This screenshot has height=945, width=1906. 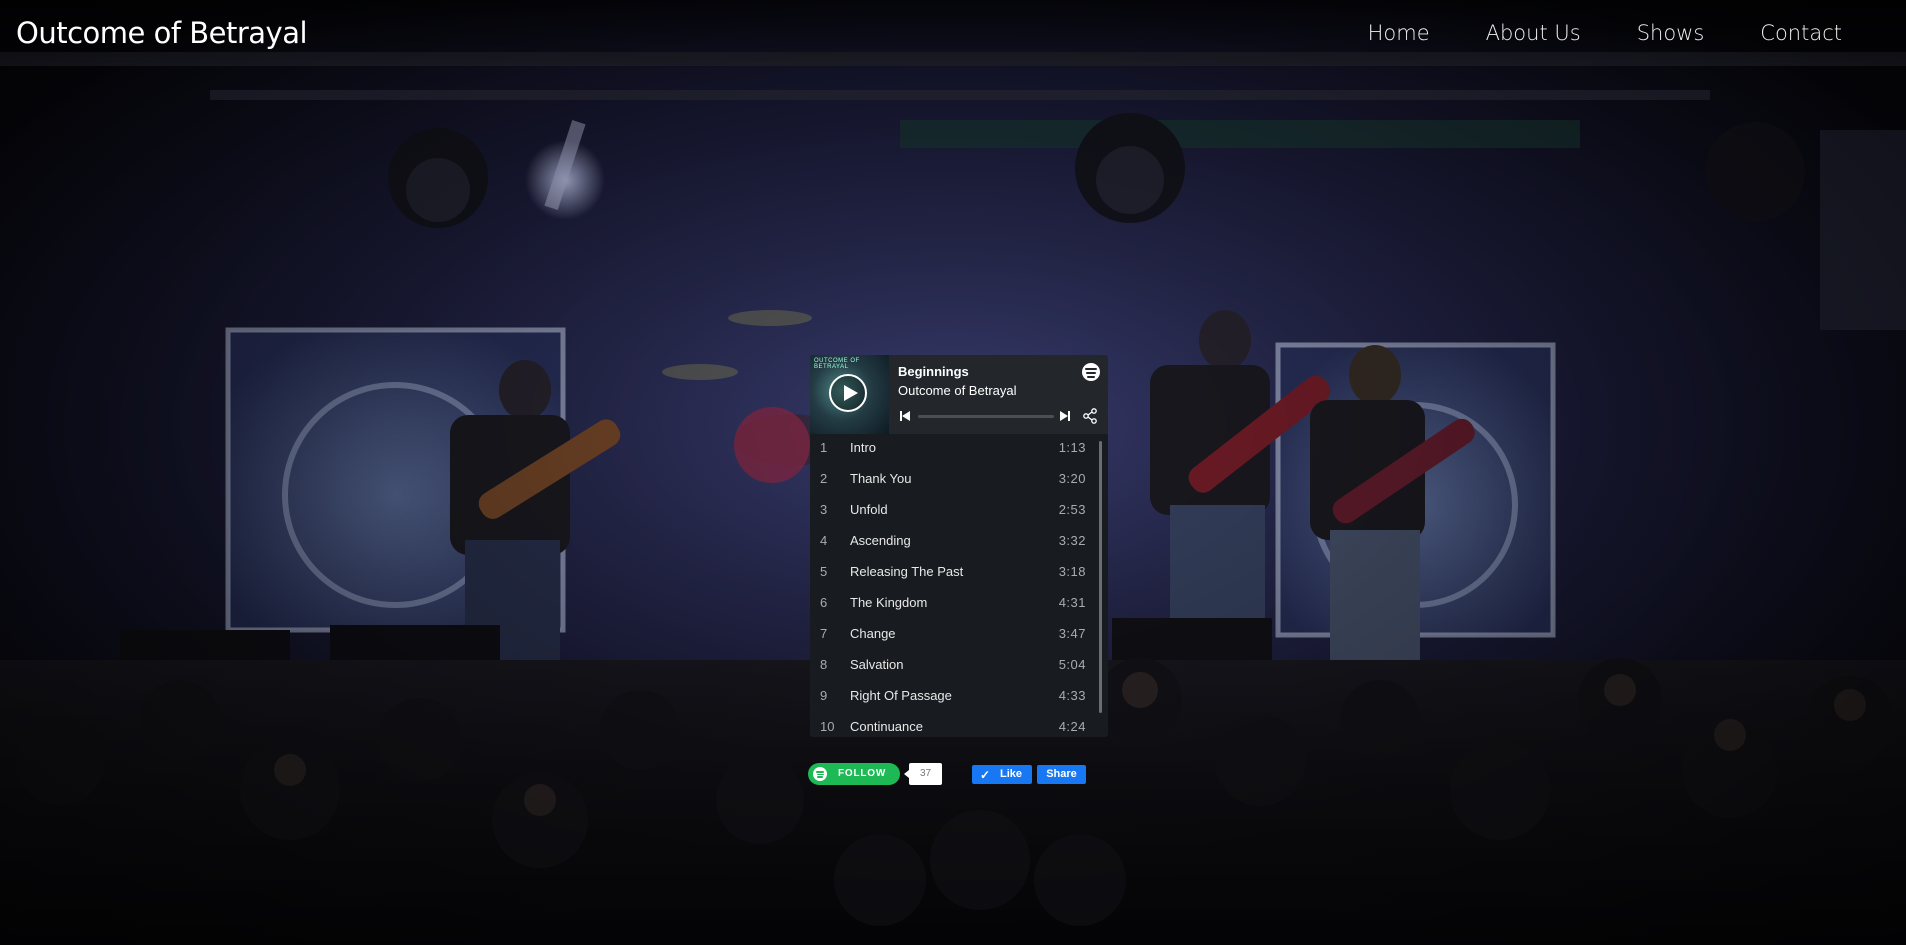 I want to click on track-row: 1 Intro 1:13, so click(x=953, y=449).